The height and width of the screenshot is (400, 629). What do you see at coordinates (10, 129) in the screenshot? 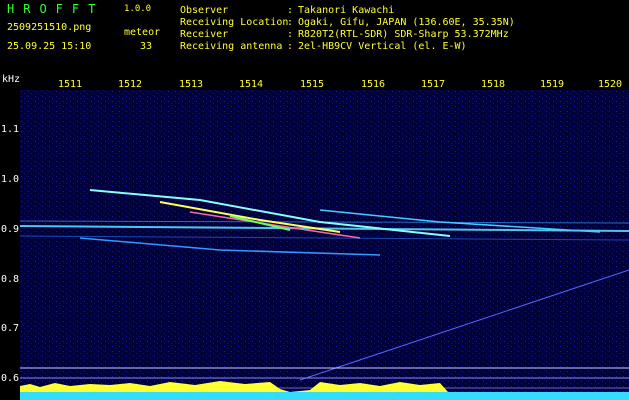
I see `y-tick-label: 1.1` at bounding box center [10, 129].